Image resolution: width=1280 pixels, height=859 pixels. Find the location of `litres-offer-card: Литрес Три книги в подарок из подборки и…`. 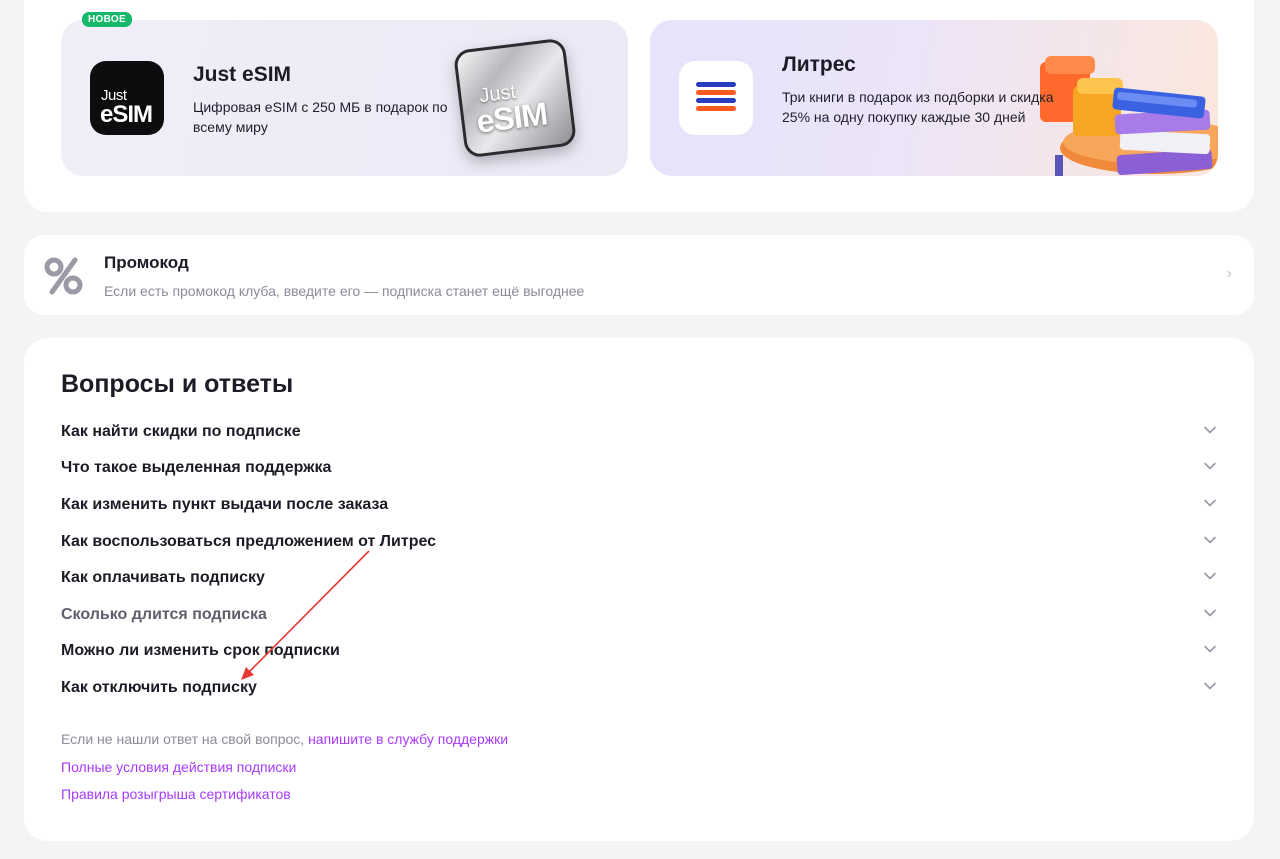

litres-offer-card: Литрес Три книги в подарок из подборки и… is located at coordinates (934, 98).